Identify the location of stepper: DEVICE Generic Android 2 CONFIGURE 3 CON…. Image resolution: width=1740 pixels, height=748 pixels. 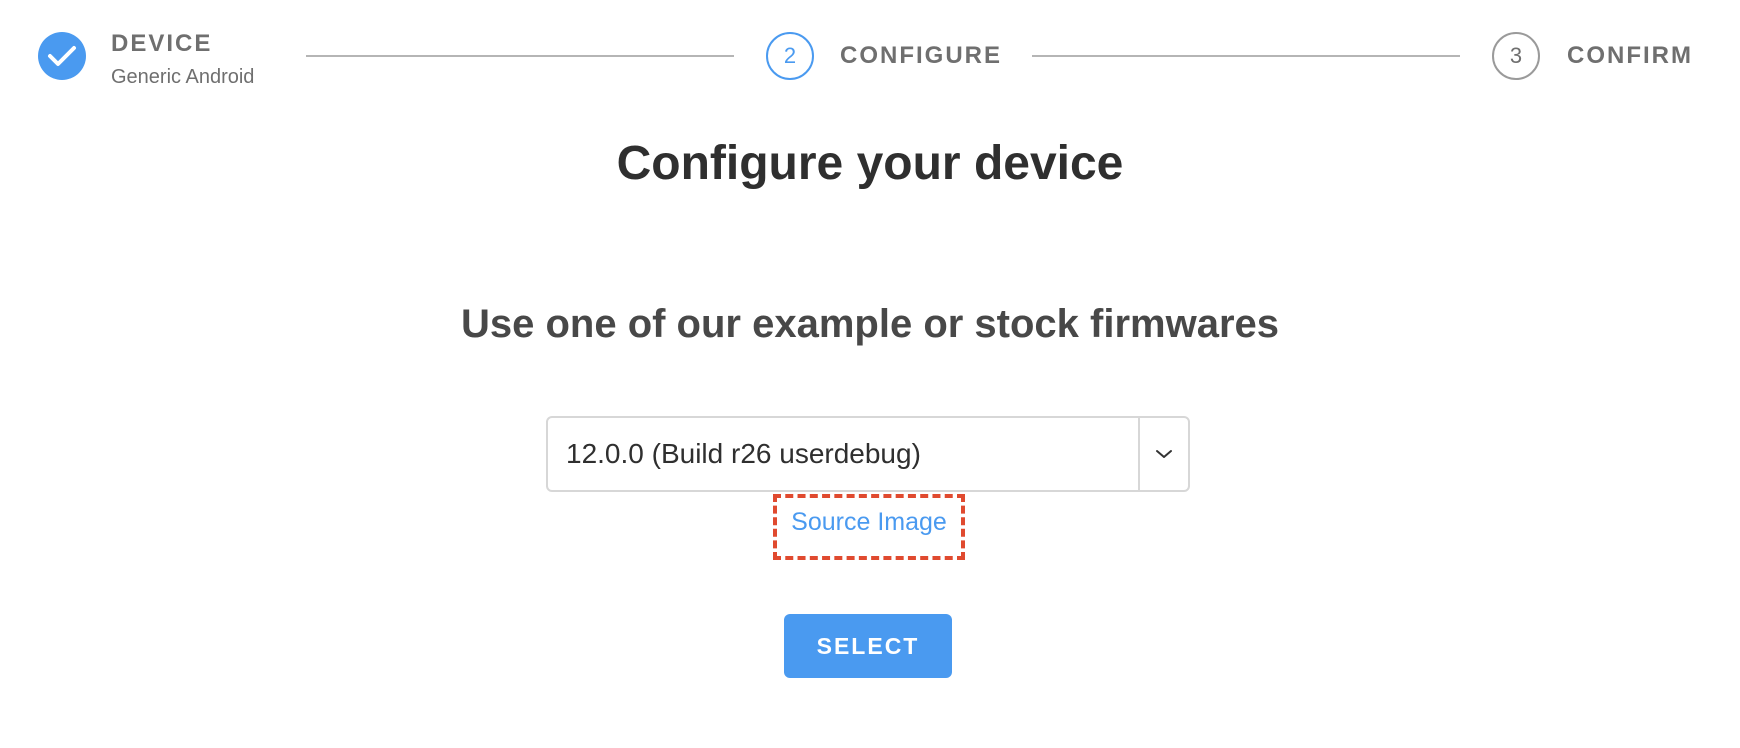
(870, 55).